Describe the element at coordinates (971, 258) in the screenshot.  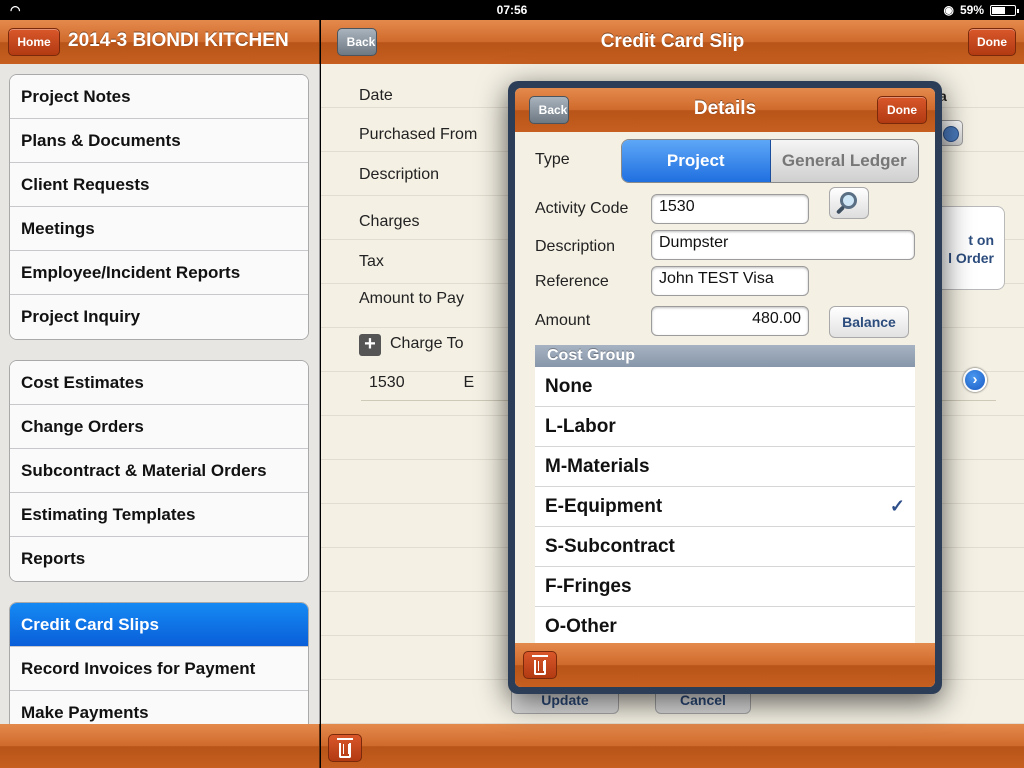
I see `order-button-line2: l Order` at that location.